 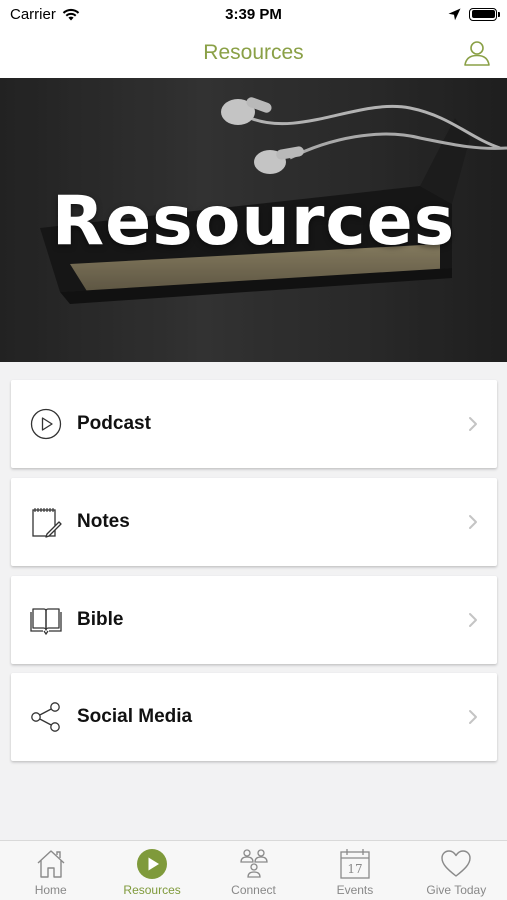 What do you see at coordinates (253, 890) in the screenshot?
I see `tab-label: Connect` at bounding box center [253, 890].